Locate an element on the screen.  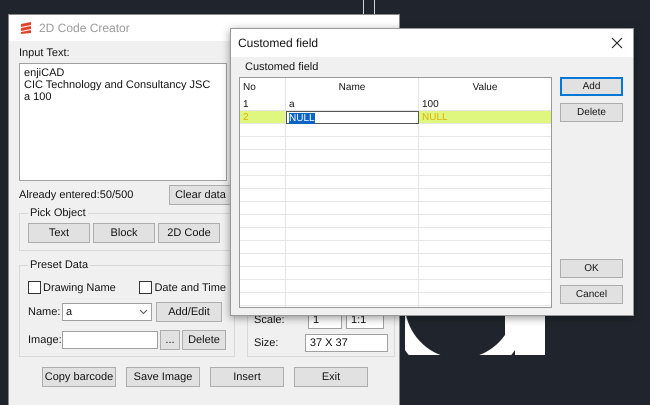
action-button: Exit is located at coordinates (331, 377).